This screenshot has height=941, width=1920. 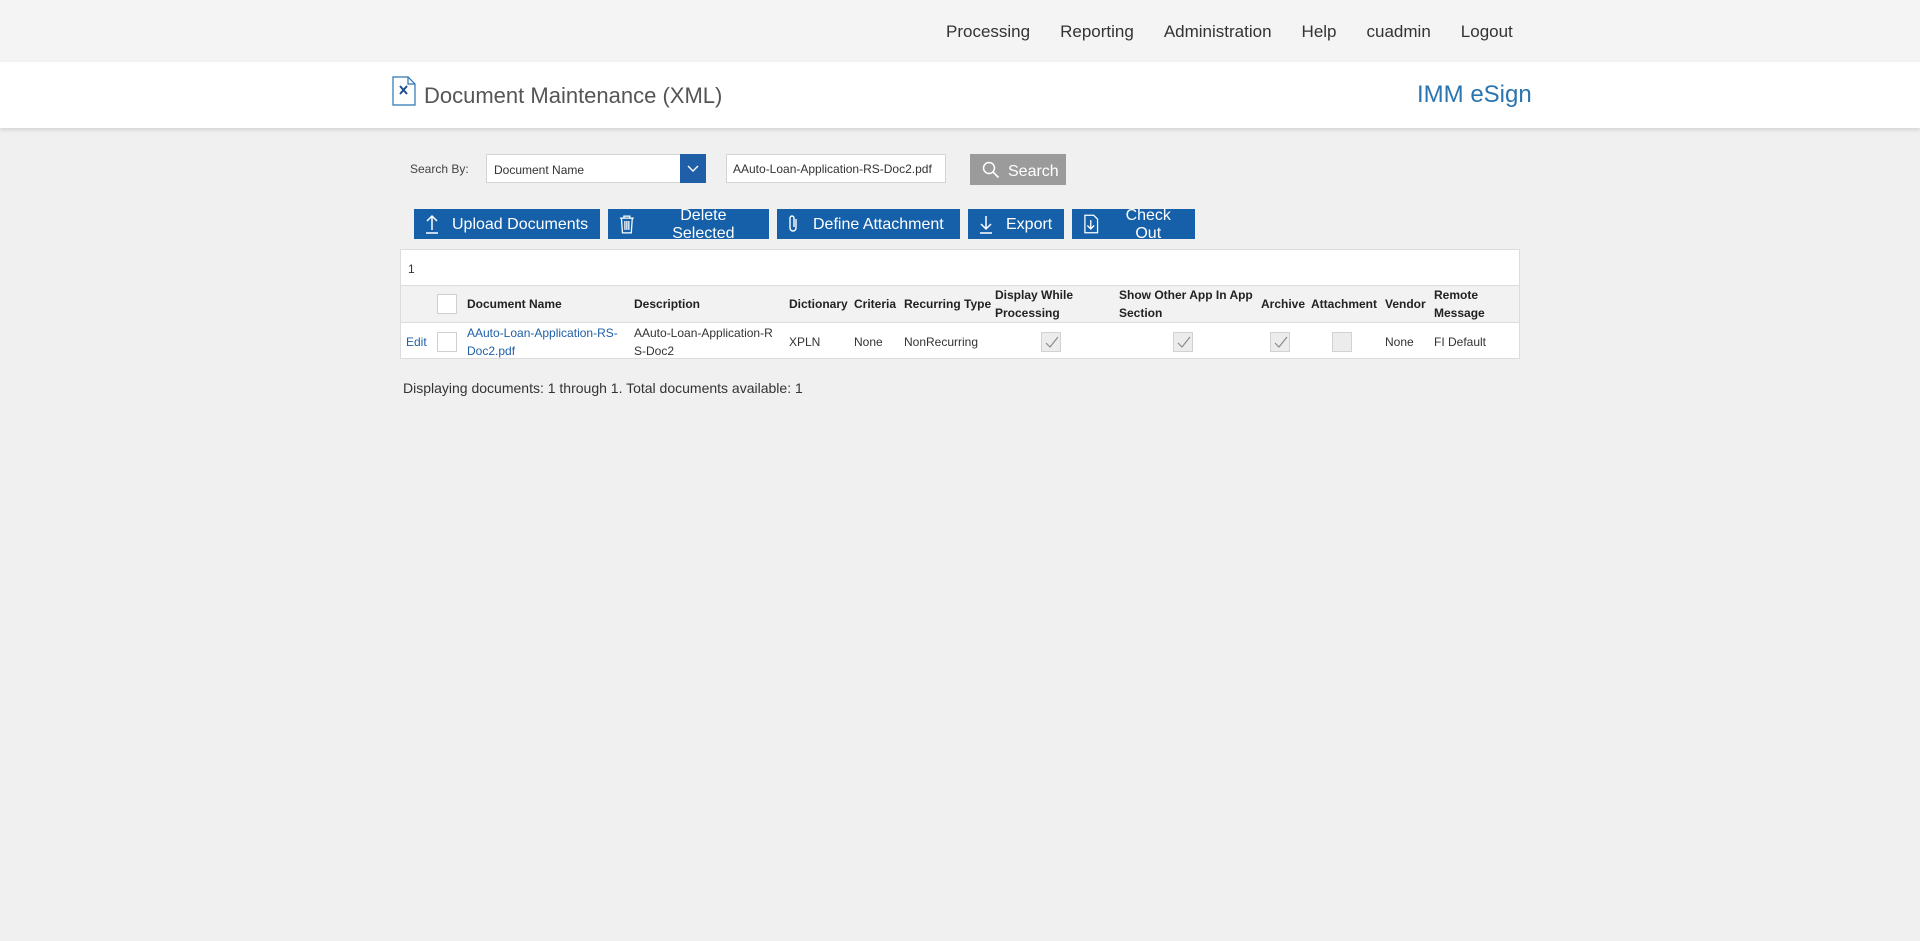 I want to click on search-by-label: Search By:, so click(x=439, y=169).